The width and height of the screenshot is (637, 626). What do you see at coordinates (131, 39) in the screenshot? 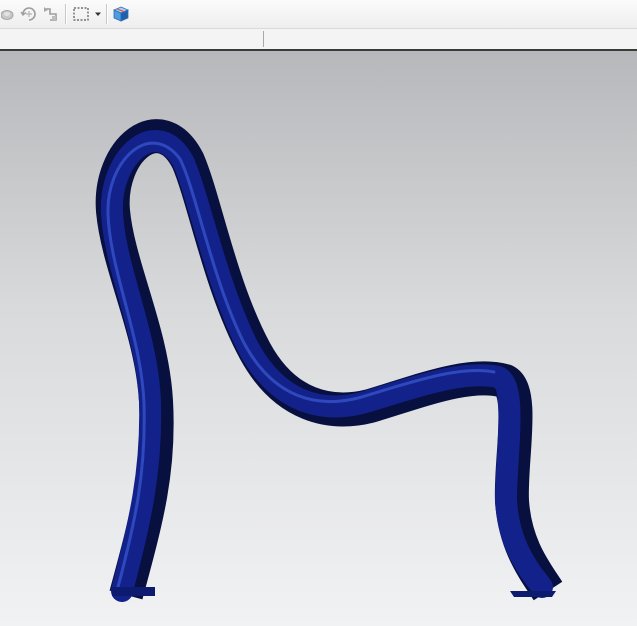
I see `status-pane-left` at bounding box center [131, 39].